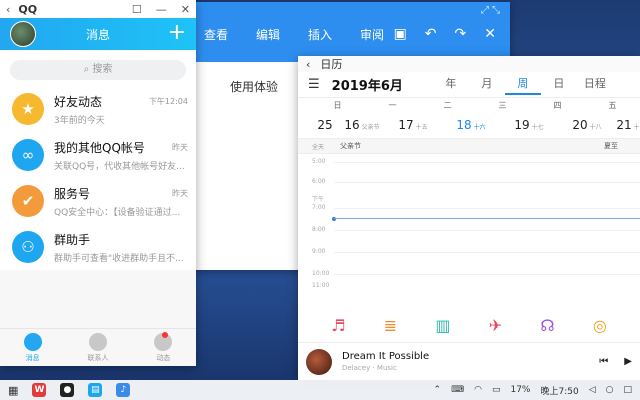  What do you see at coordinates (216, 34) in the screenshot?
I see `tab-view: 查看` at bounding box center [216, 34].